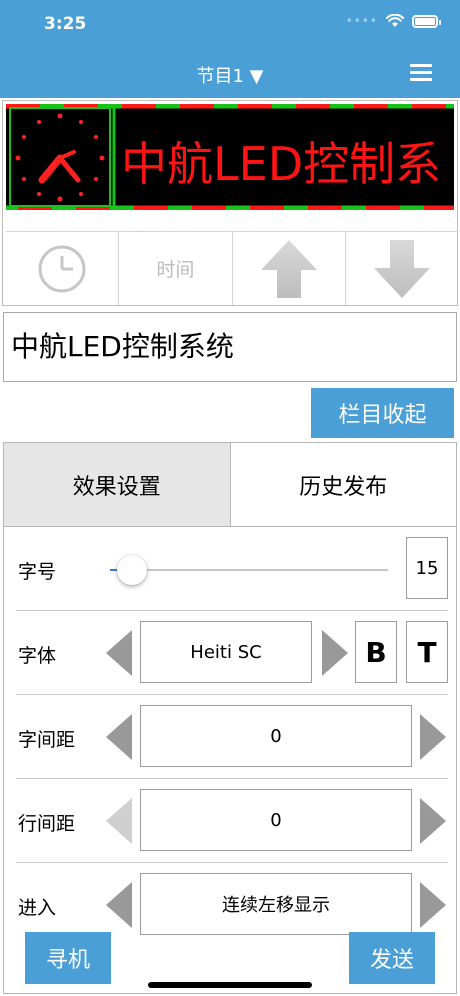 This screenshot has width=460, height=996. I want to click on line-spacing-decrease-button, so click(119, 821).